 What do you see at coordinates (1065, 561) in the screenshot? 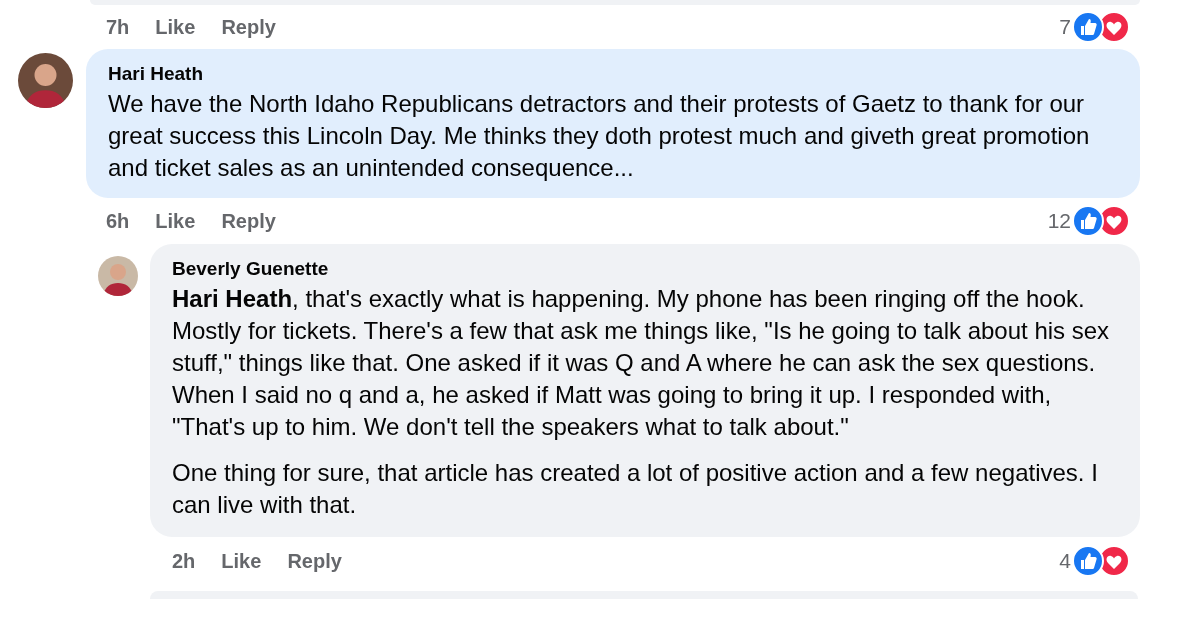
I see `reaction-count: 4` at bounding box center [1065, 561].